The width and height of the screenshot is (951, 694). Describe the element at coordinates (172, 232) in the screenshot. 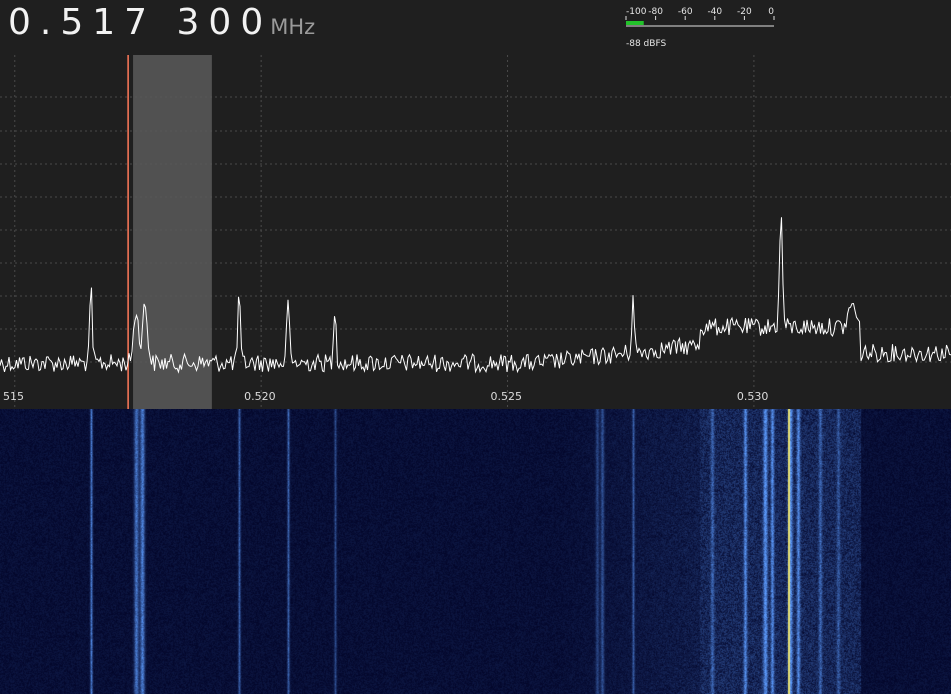

I see `passband-filter-region` at that location.